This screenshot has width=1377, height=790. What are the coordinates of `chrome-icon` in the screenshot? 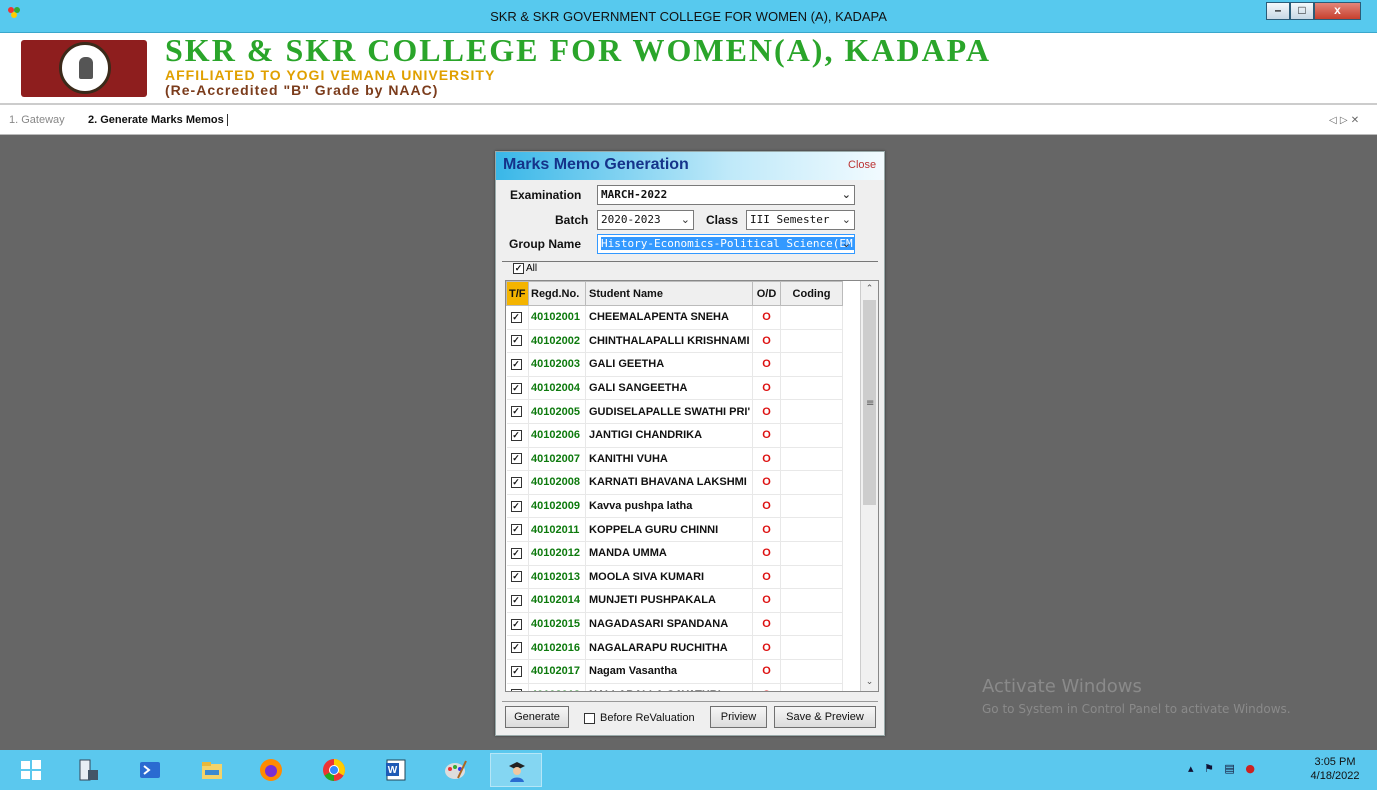 It's located at (334, 770).